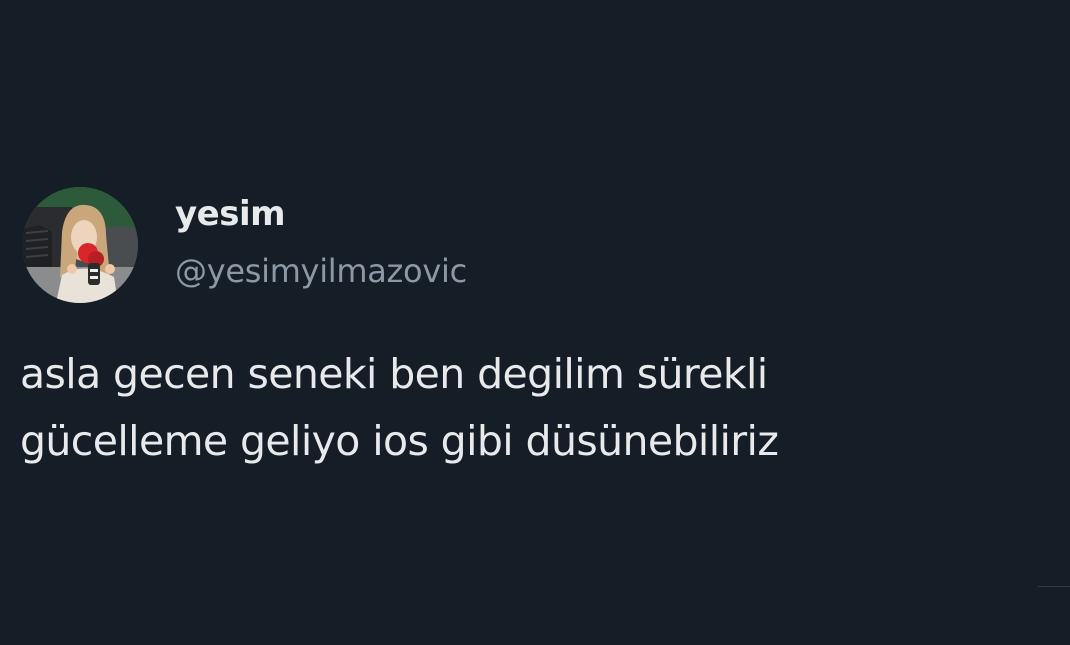 This screenshot has height=645, width=1070. What do you see at coordinates (399, 441) in the screenshot?
I see `tweet-text-line: gücelleme geliyo ios gibi düsünebiliriz` at bounding box center [399, 441].